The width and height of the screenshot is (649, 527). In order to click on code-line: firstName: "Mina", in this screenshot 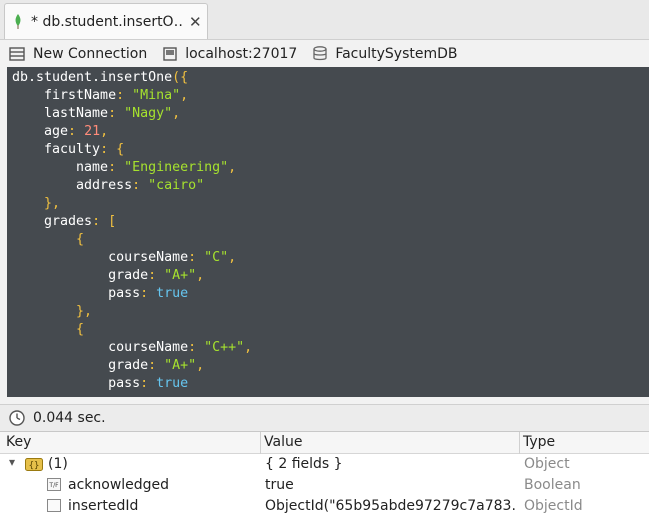, I will do `click(330, 96)`.